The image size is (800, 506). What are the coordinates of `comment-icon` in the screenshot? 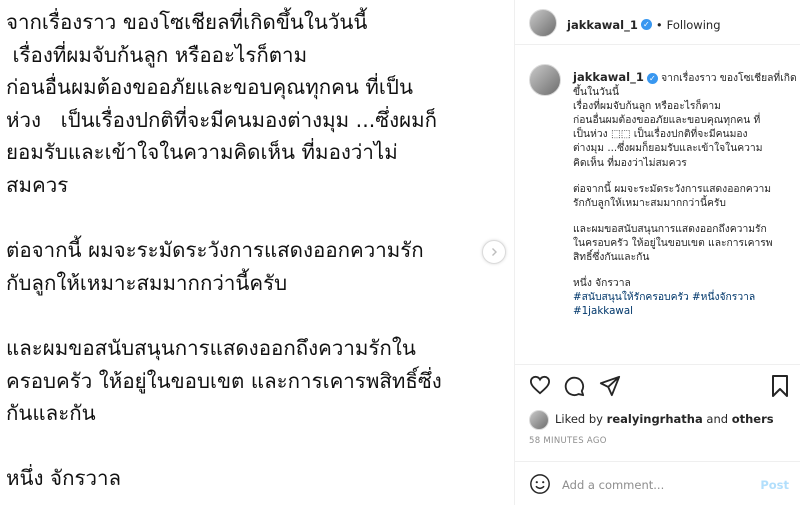 It's located at (574, 386).